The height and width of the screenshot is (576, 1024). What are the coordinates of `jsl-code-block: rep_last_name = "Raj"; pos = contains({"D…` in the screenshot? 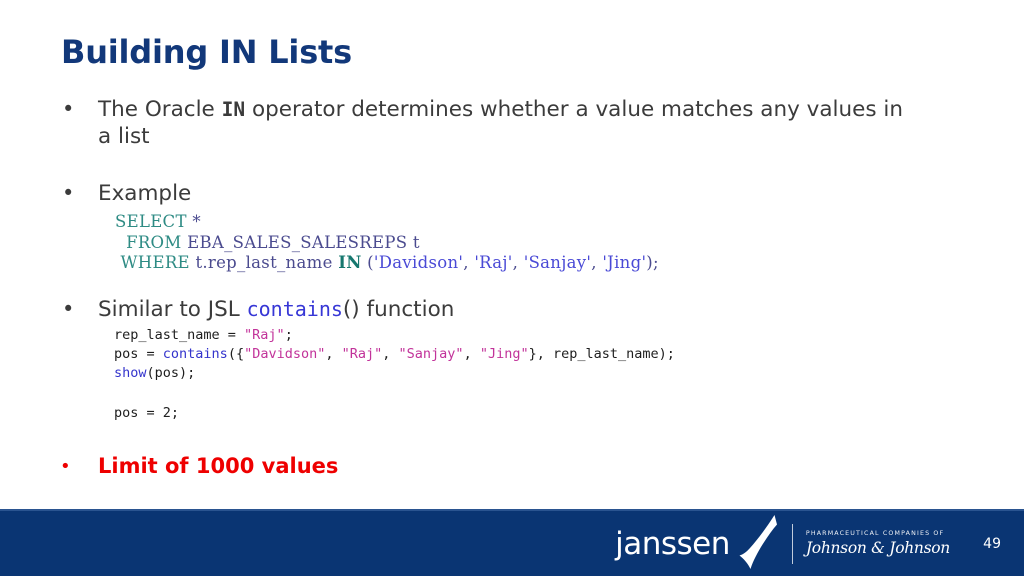 It's located at (512, 354).